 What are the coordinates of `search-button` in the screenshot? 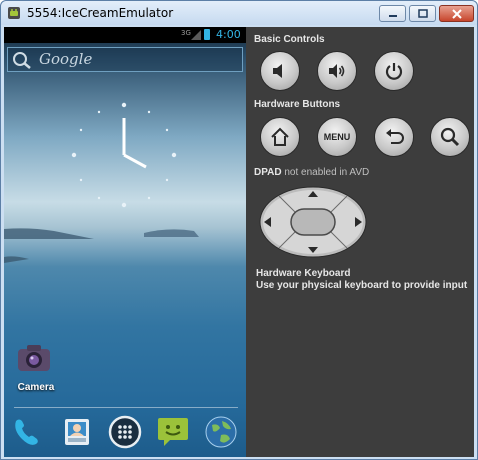 It's located at (450, 137).